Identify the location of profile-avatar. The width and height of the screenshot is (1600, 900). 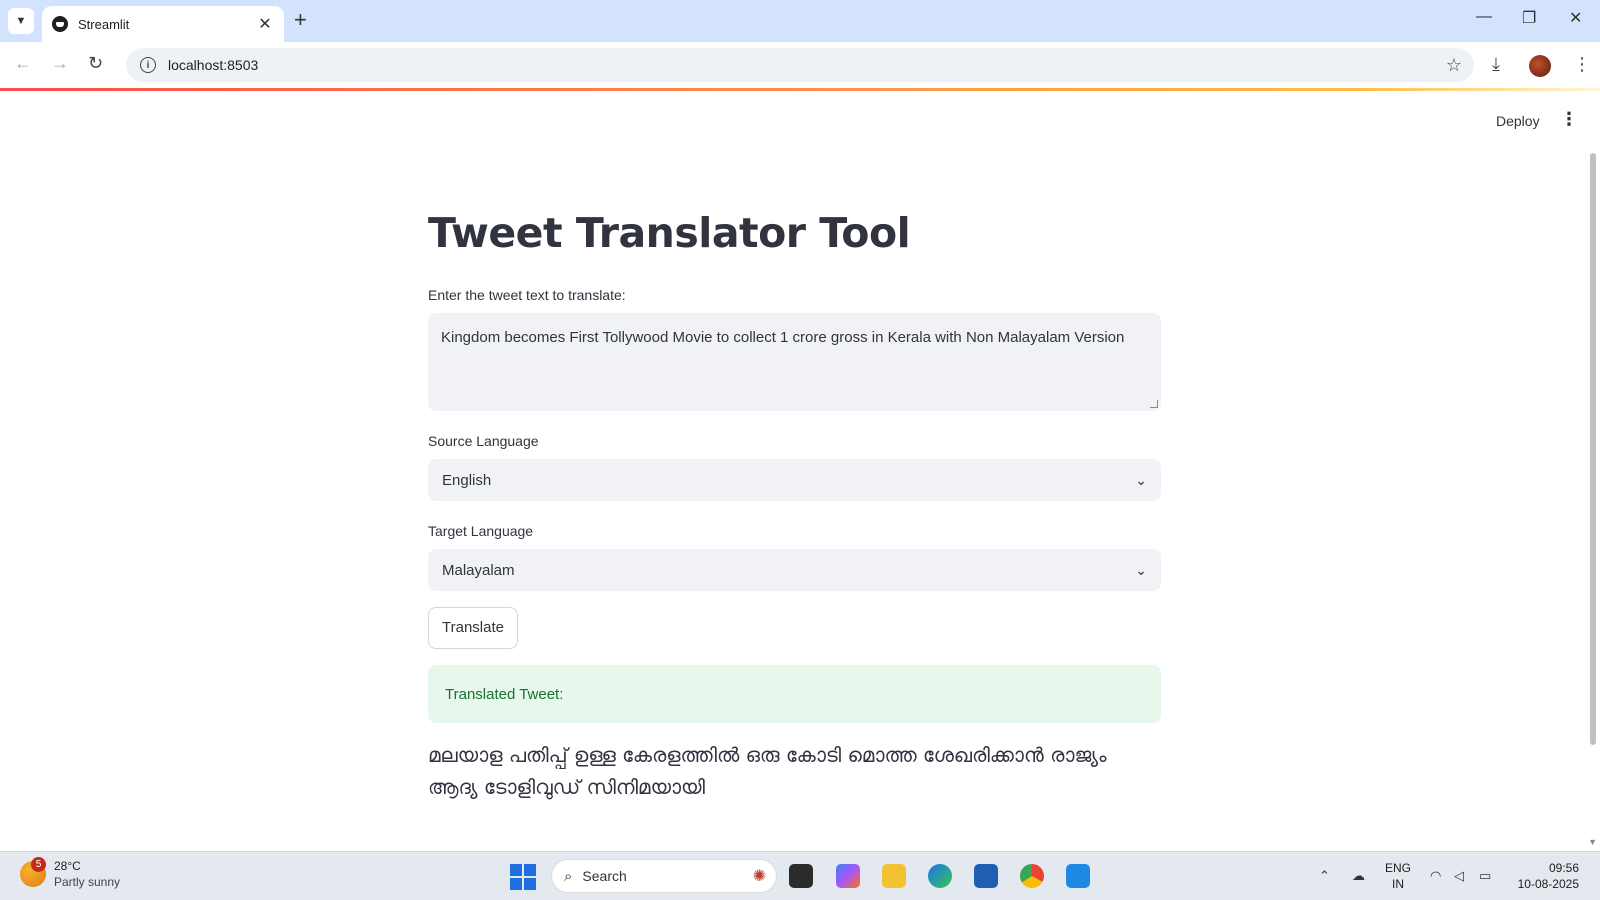
(1540, 66).